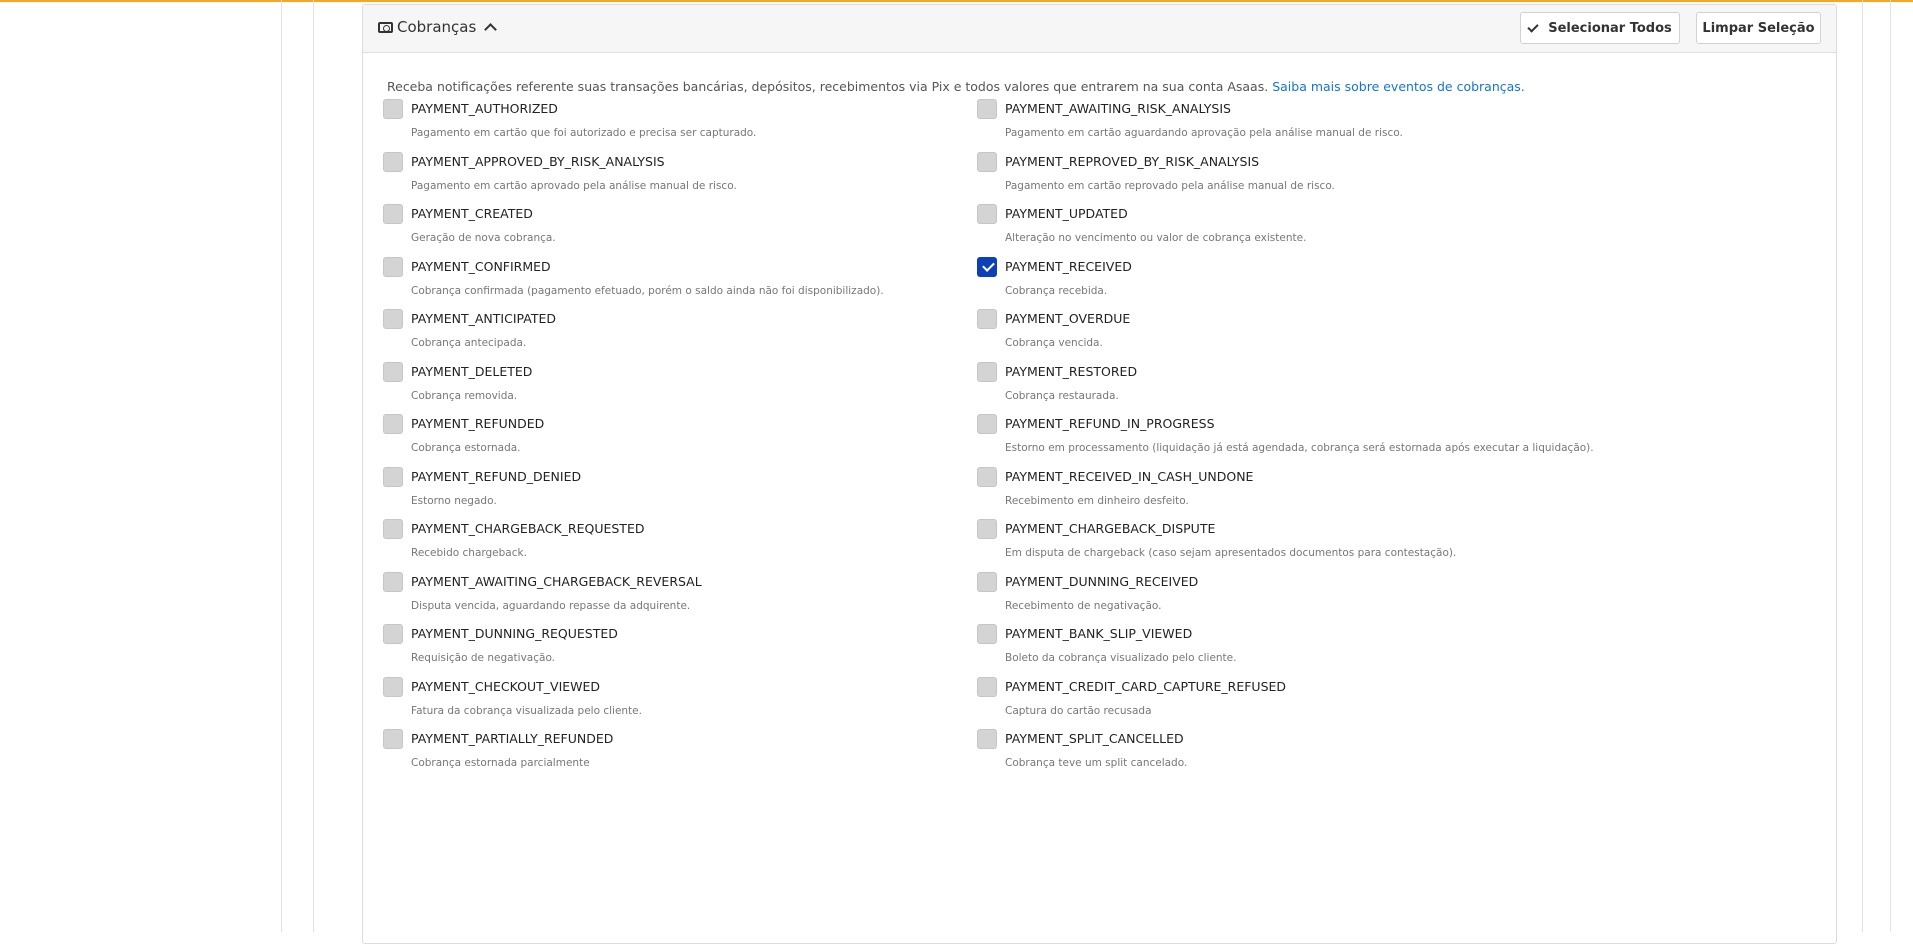  What do you see at coordinates (1098, 633) in the screenshot?
I see `event-name: PAYMENT_BANK_SLIP_VIEWED` at bounding box center [1098, 633].